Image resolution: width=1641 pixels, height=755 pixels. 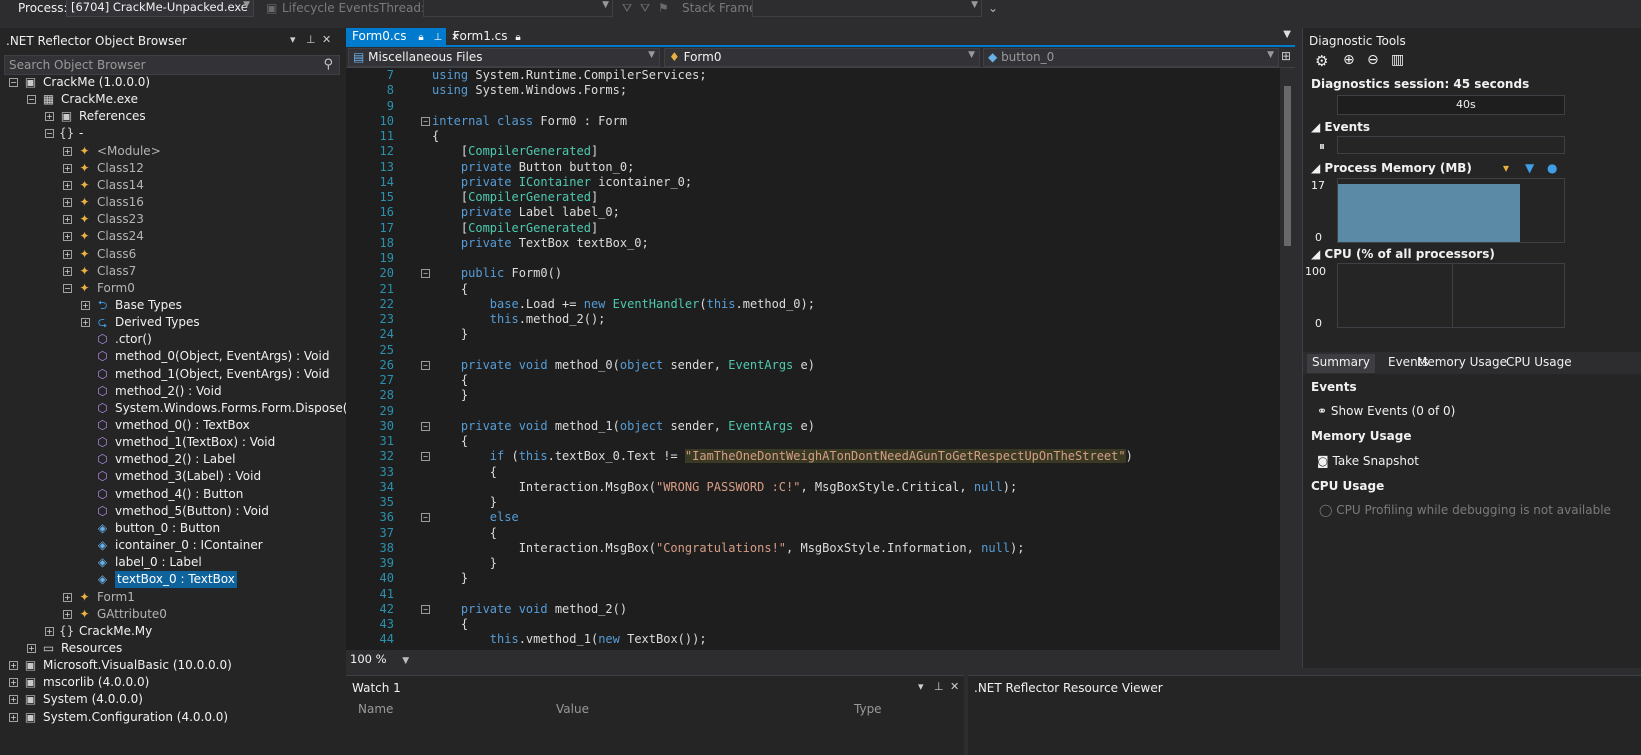 What do you see at coordinates (328, 64) in the screenshot?
I see `search-icon: ⚲` at bounding box center [328, 64].